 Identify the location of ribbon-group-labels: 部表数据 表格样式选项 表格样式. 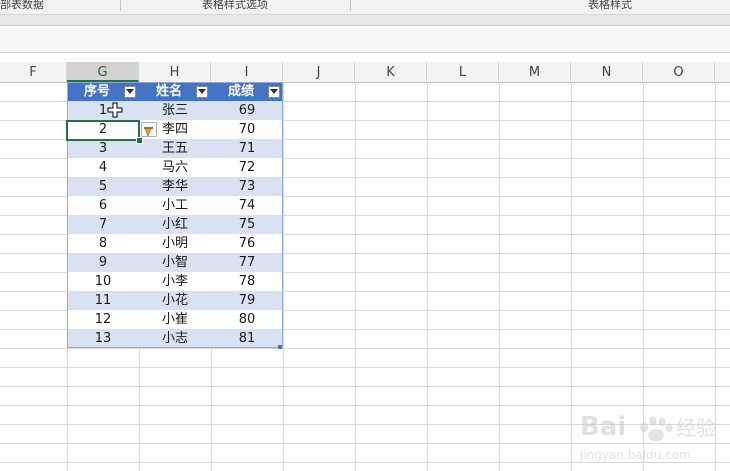
(365, 7).